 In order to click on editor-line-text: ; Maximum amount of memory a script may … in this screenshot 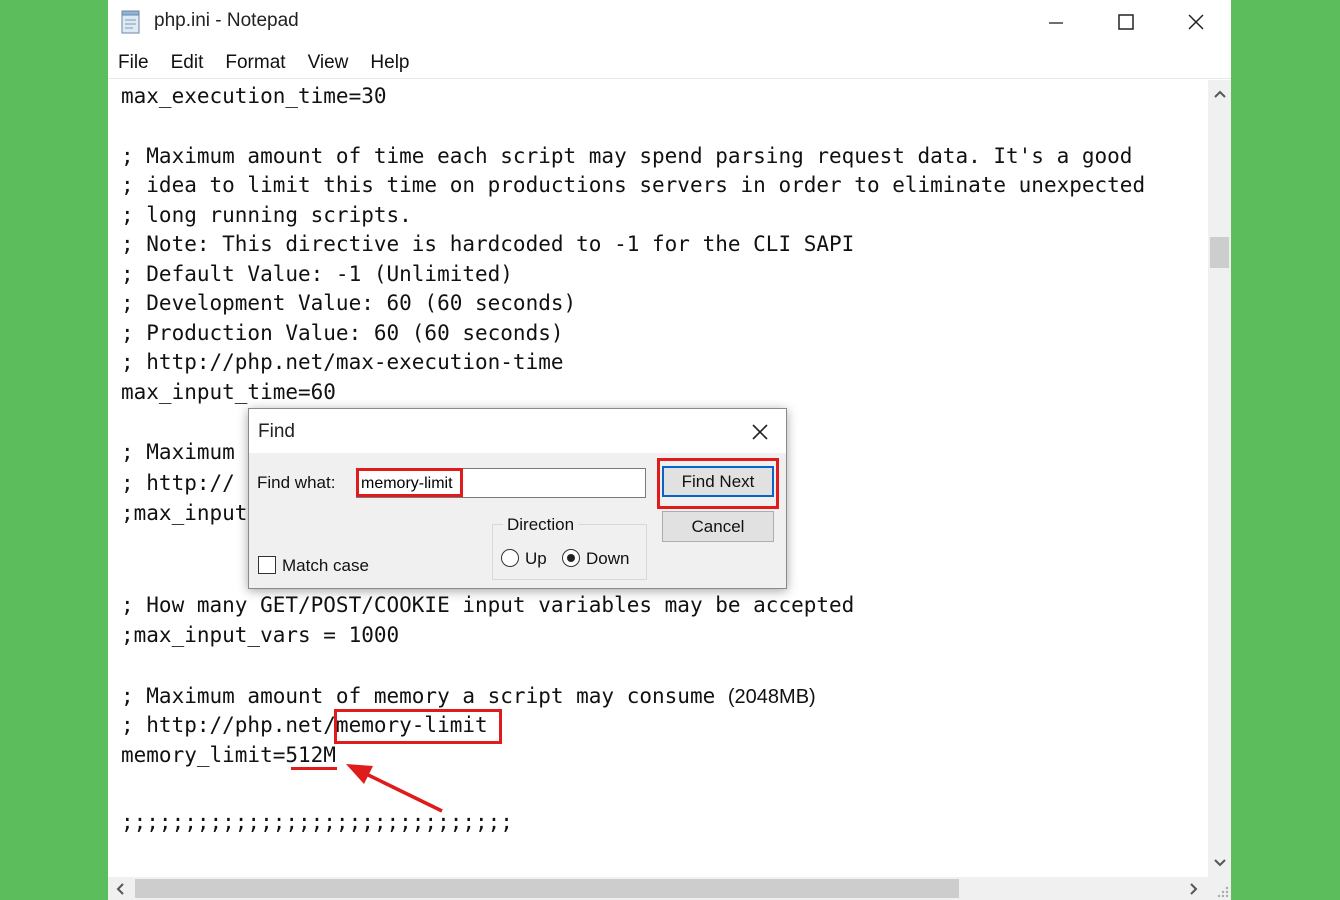, I will do `click(418, 696)`.